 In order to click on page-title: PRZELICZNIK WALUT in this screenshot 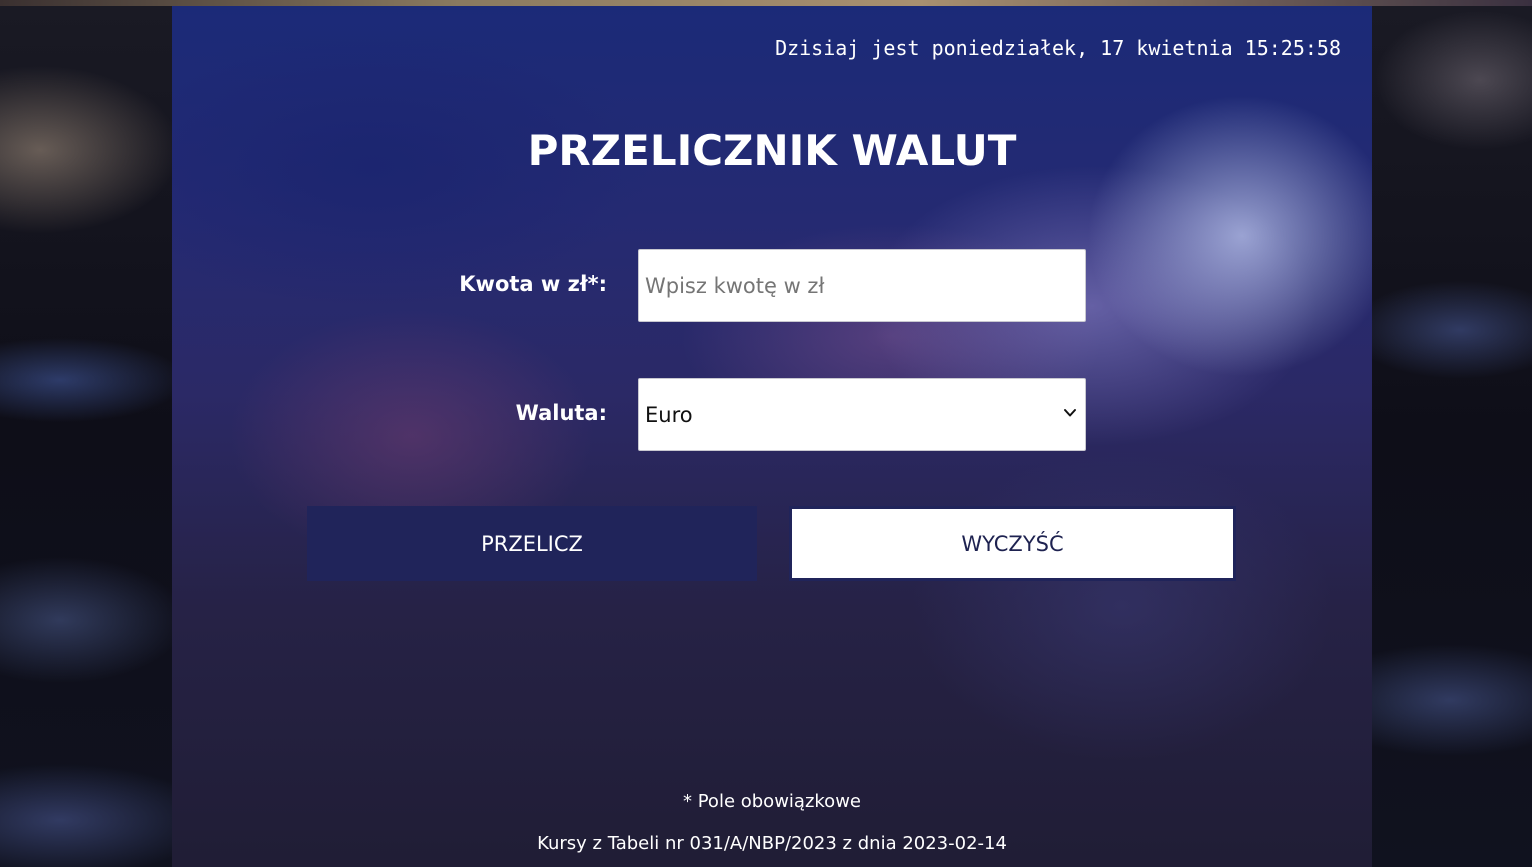, I will do `click(772, 150)`.